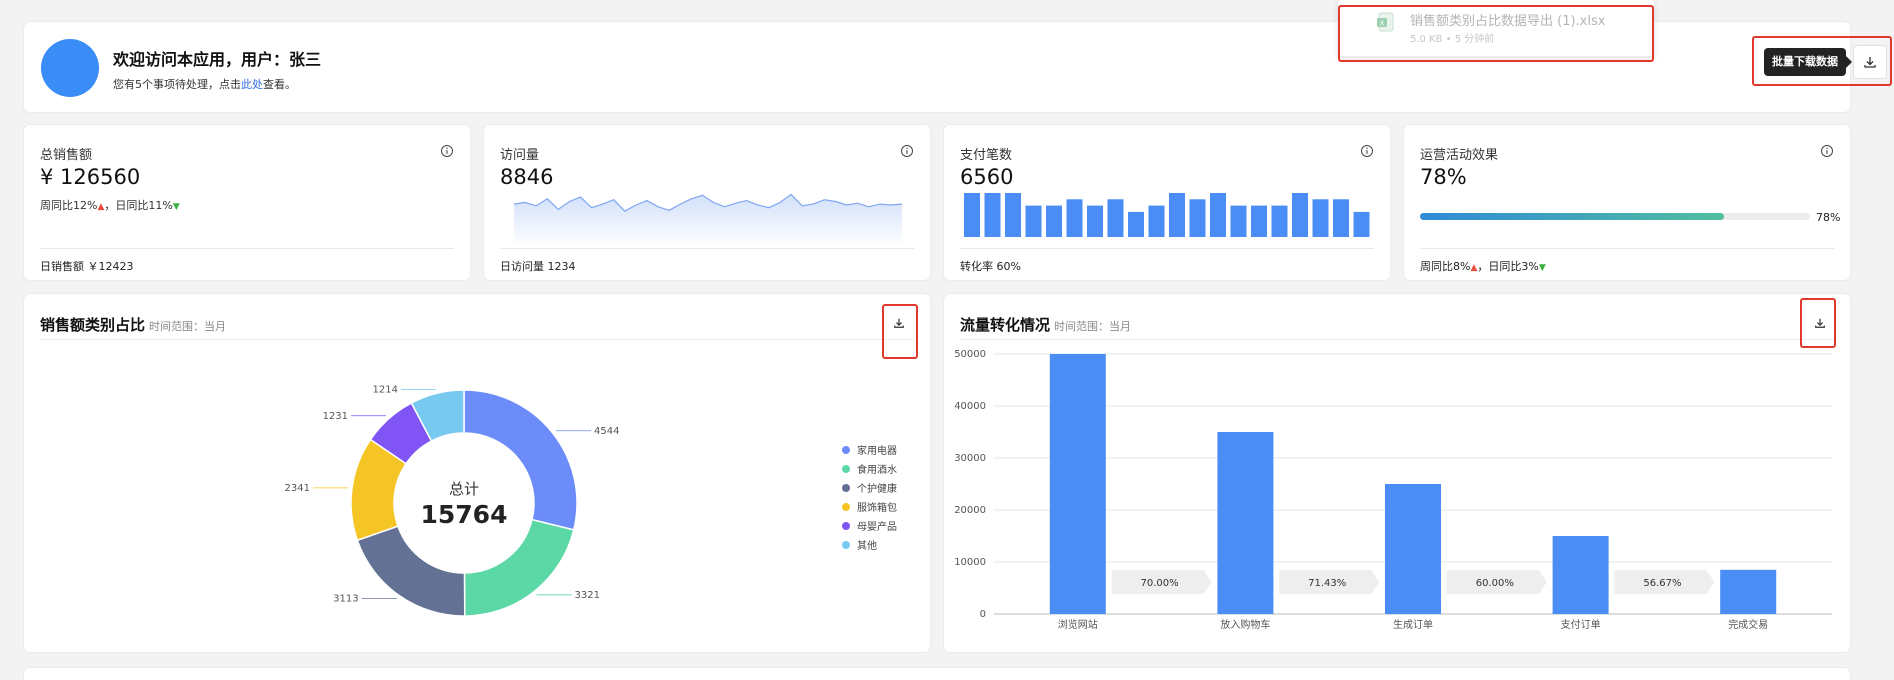 This screenshot has height=680, width=1894. Describe the element at coordinates (345, 599) in the screenshot. I see `pie-slice-label: 3113` at that location.